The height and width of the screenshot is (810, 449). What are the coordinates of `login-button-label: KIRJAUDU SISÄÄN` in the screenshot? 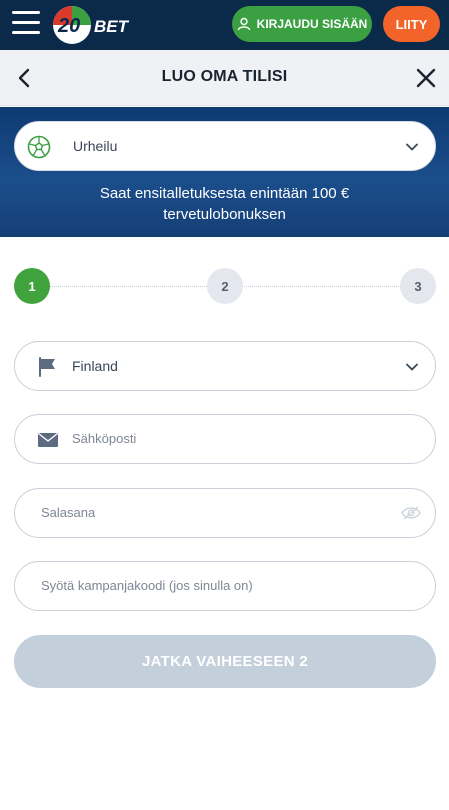 It's located at (312, 24).